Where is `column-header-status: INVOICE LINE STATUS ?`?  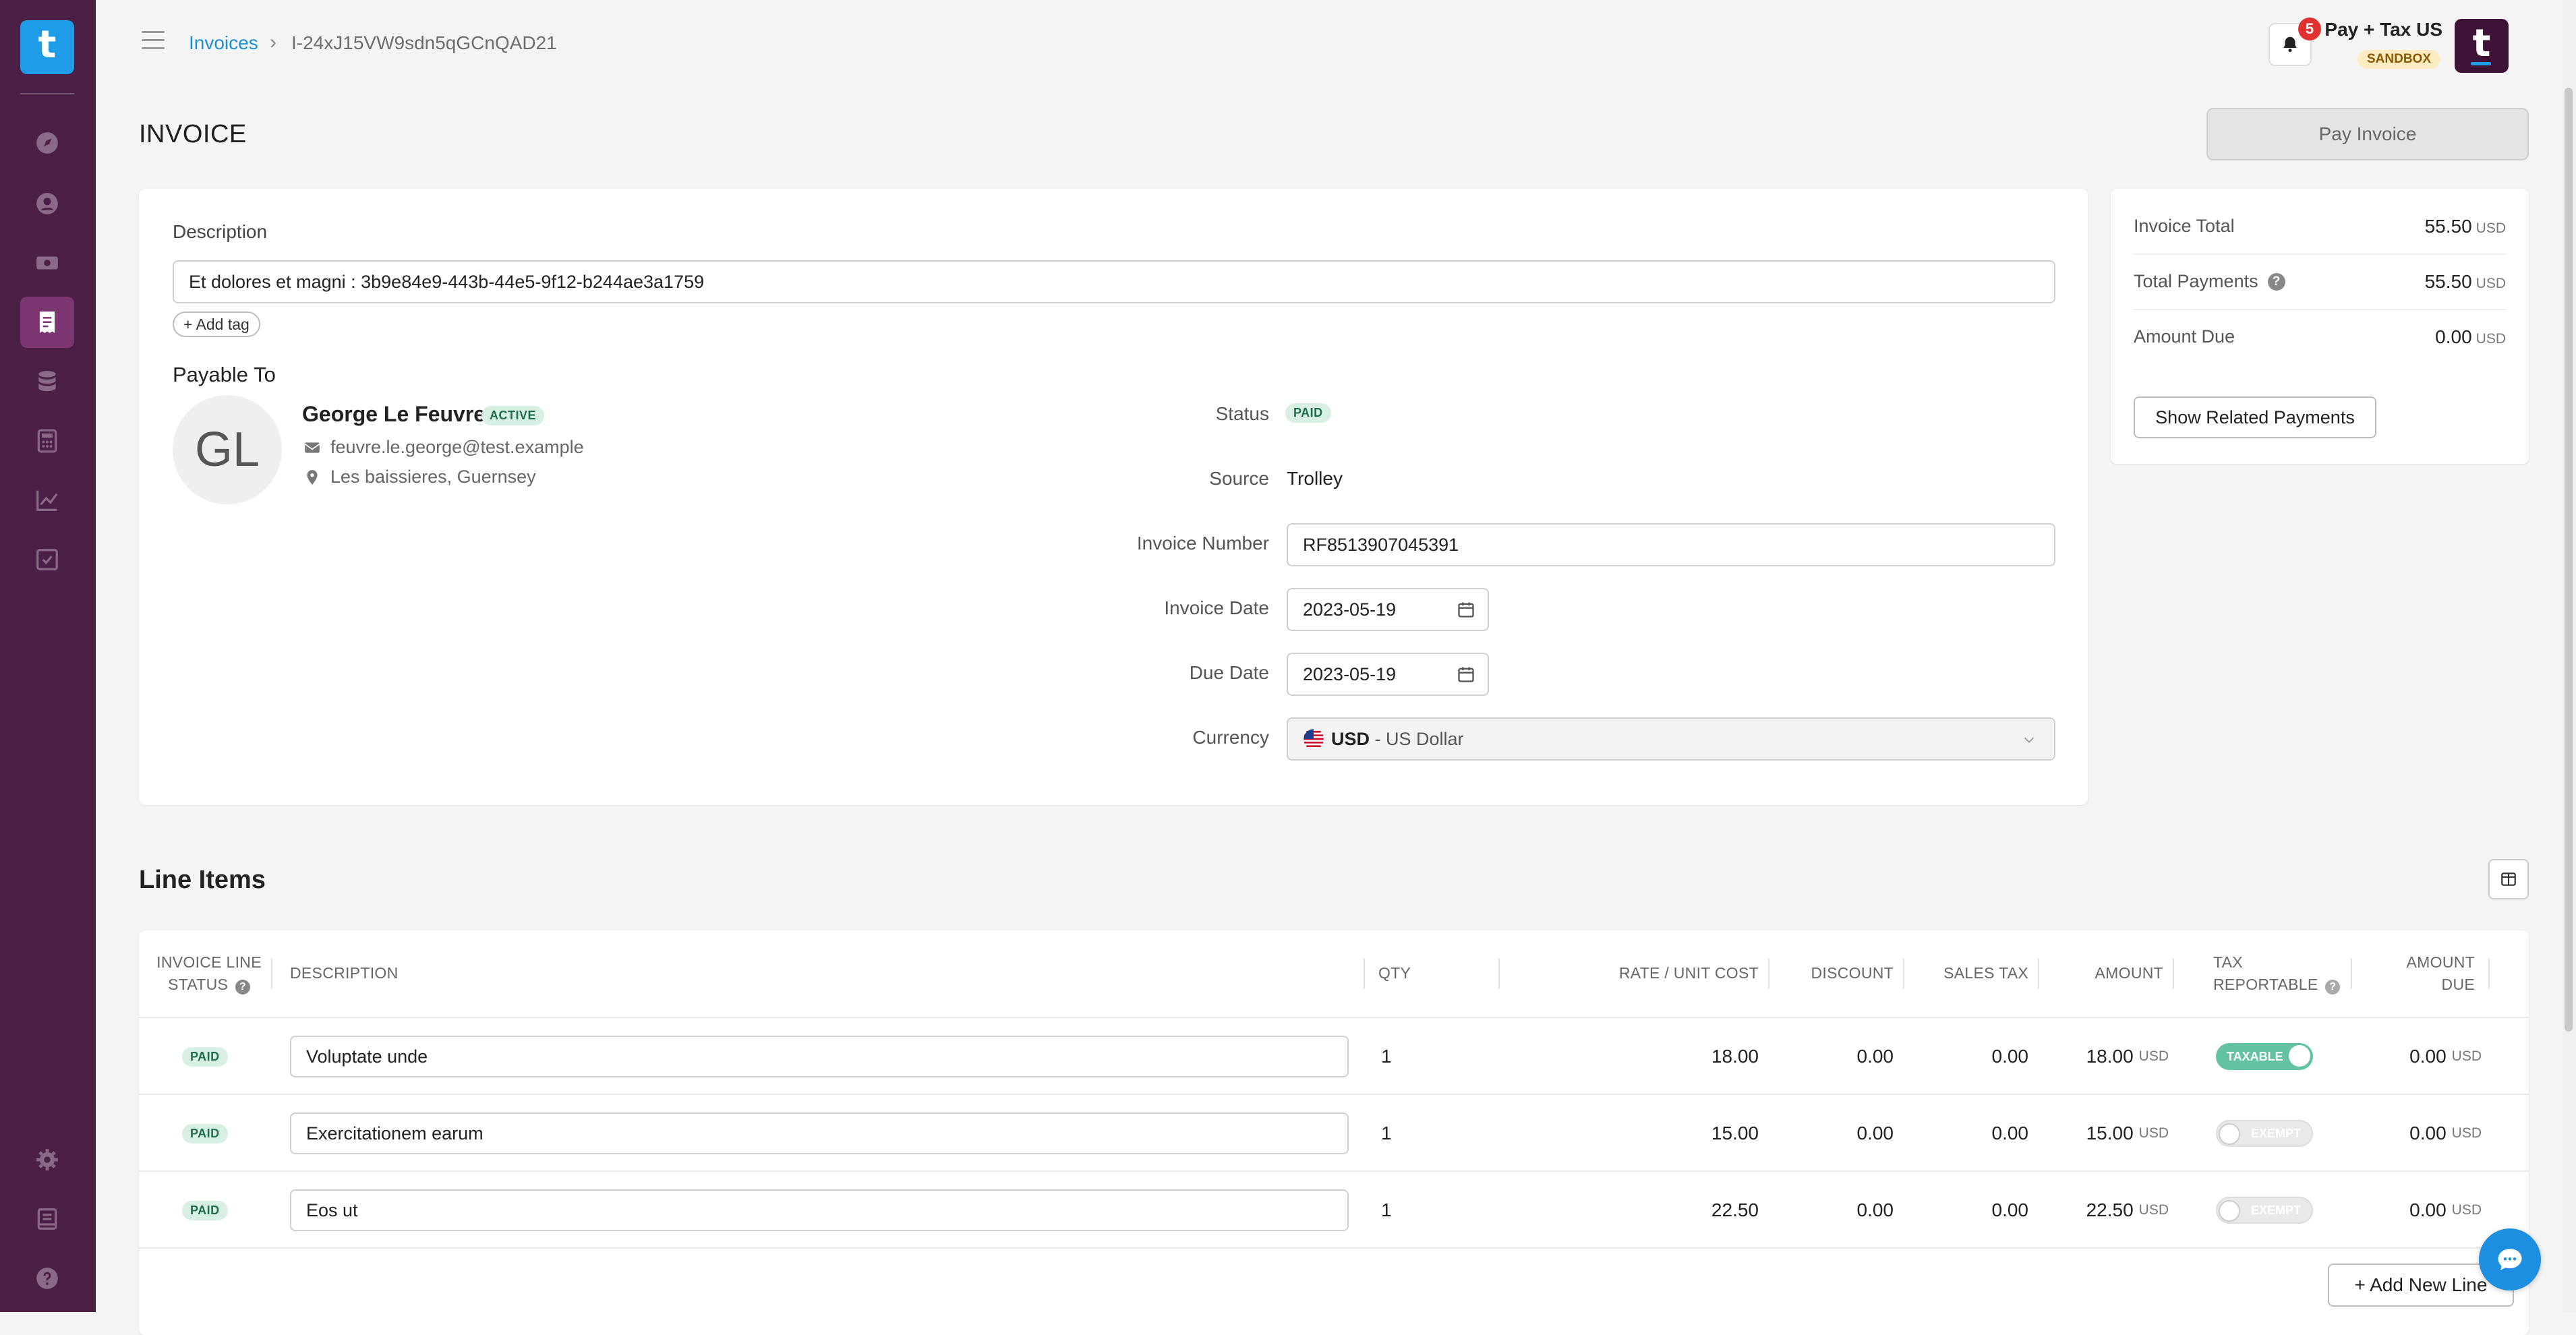 column-header-status: INVOICE LINE STATUS ? is located at coordinates (209, 973).